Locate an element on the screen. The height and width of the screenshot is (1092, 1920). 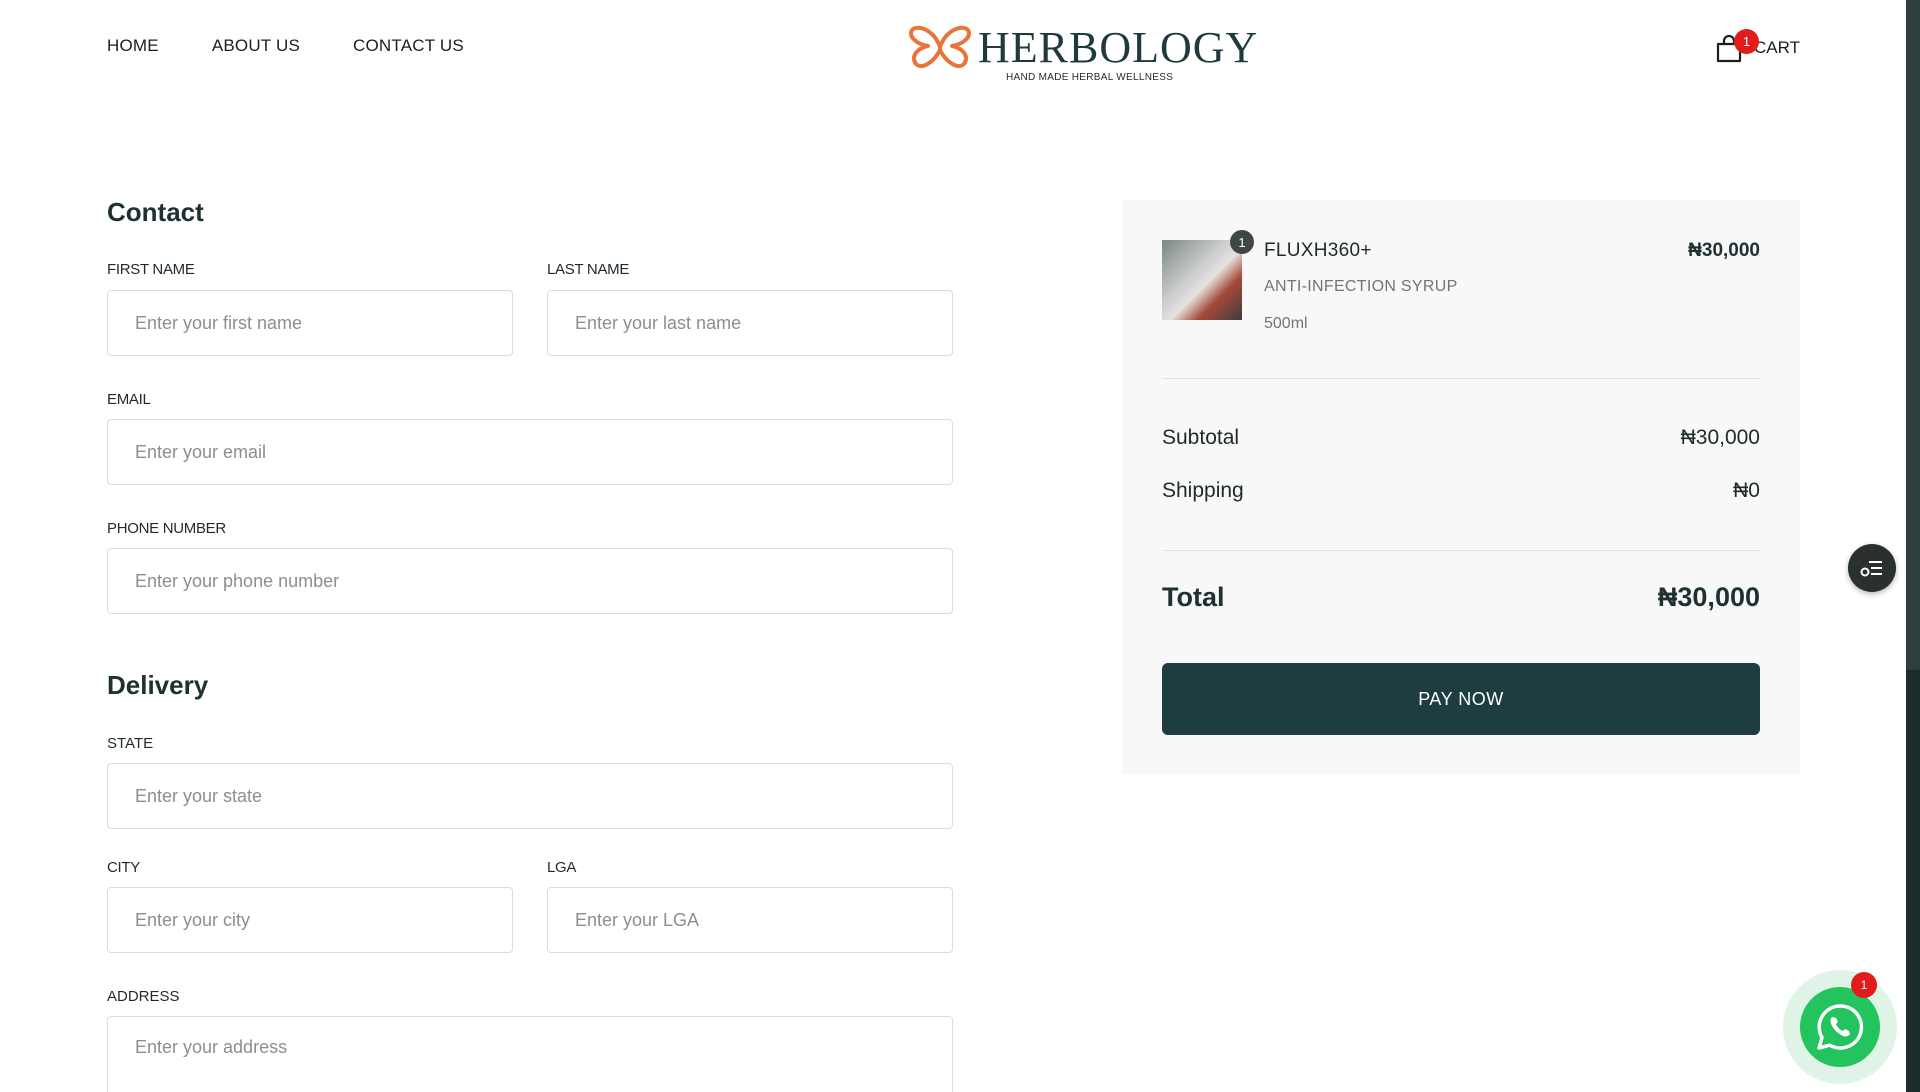
email-field-wrap is located at coordinates (530, 452).